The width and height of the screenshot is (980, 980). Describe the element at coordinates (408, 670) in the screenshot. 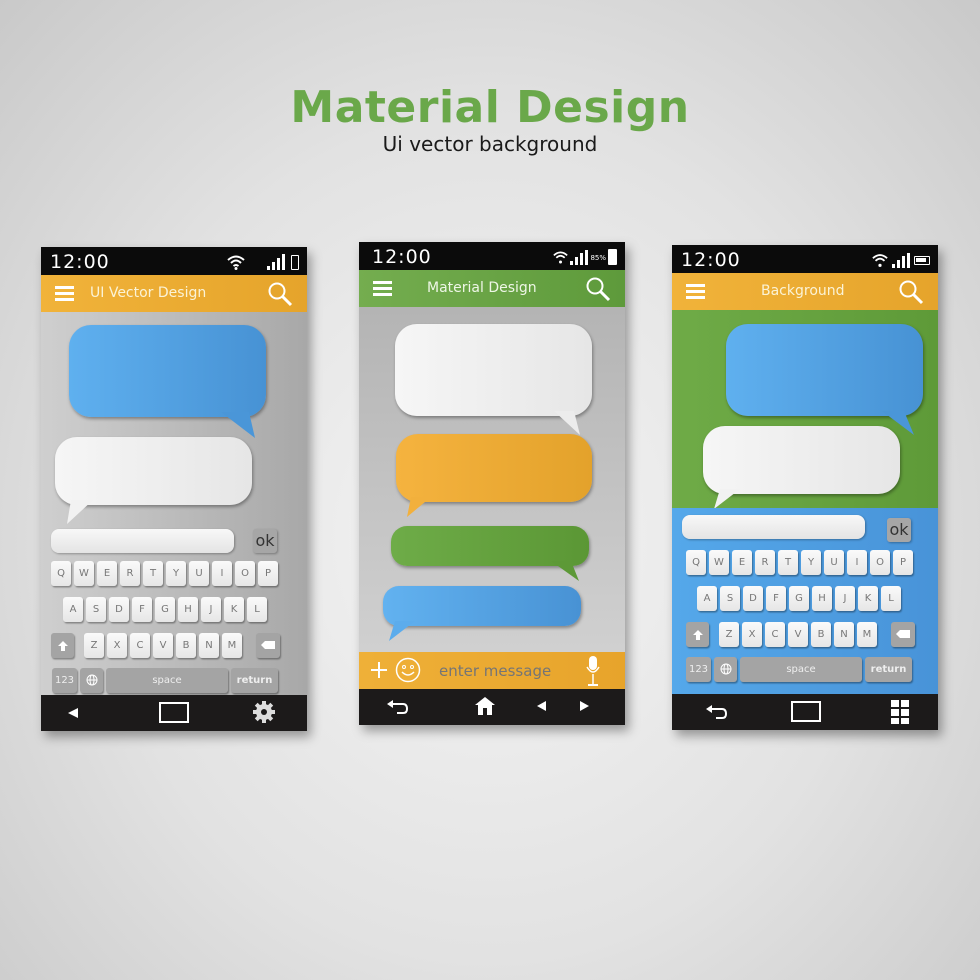

I see `smiley-icon` at that location.